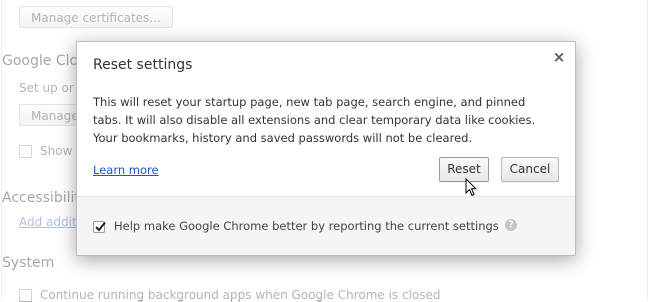 Image resolution: width=650 pixels, height=302 pixels. What do you see at coordinates (143, 65) in the screenshot?
I see `dialog-title: Reset settings` at bounding box center [143, 65].